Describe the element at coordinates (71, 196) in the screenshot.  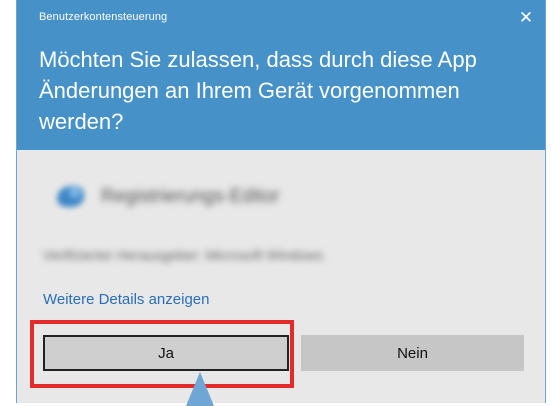
I see `registry-editor-icon` at that location.